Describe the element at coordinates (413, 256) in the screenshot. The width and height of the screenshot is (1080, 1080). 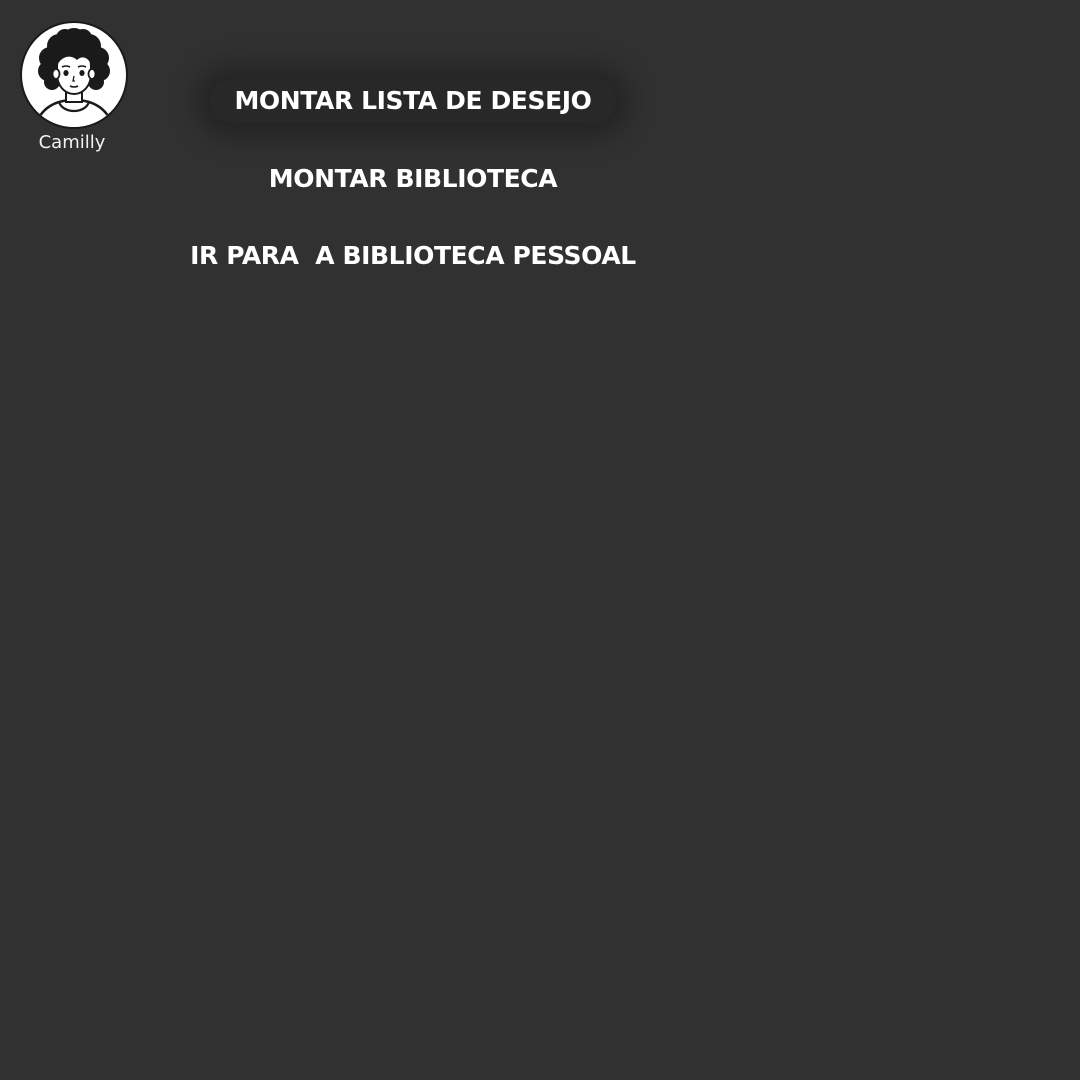
I see `personal-library-button: IR PARA A BIBLIOTECA PESSOAL` at that location.